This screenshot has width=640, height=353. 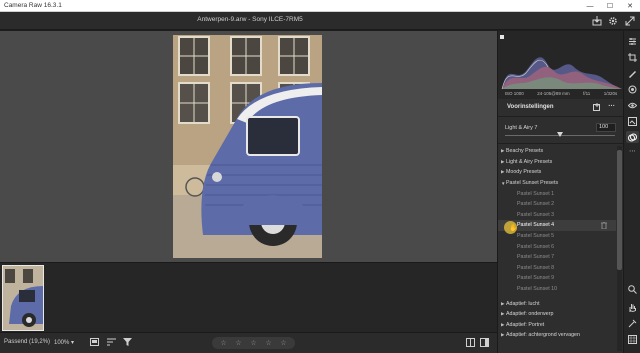 I want to click on adaptive-group-blur-background: ▶ Adaptief: achtergrond vervagen, so click(x=557, y=335).